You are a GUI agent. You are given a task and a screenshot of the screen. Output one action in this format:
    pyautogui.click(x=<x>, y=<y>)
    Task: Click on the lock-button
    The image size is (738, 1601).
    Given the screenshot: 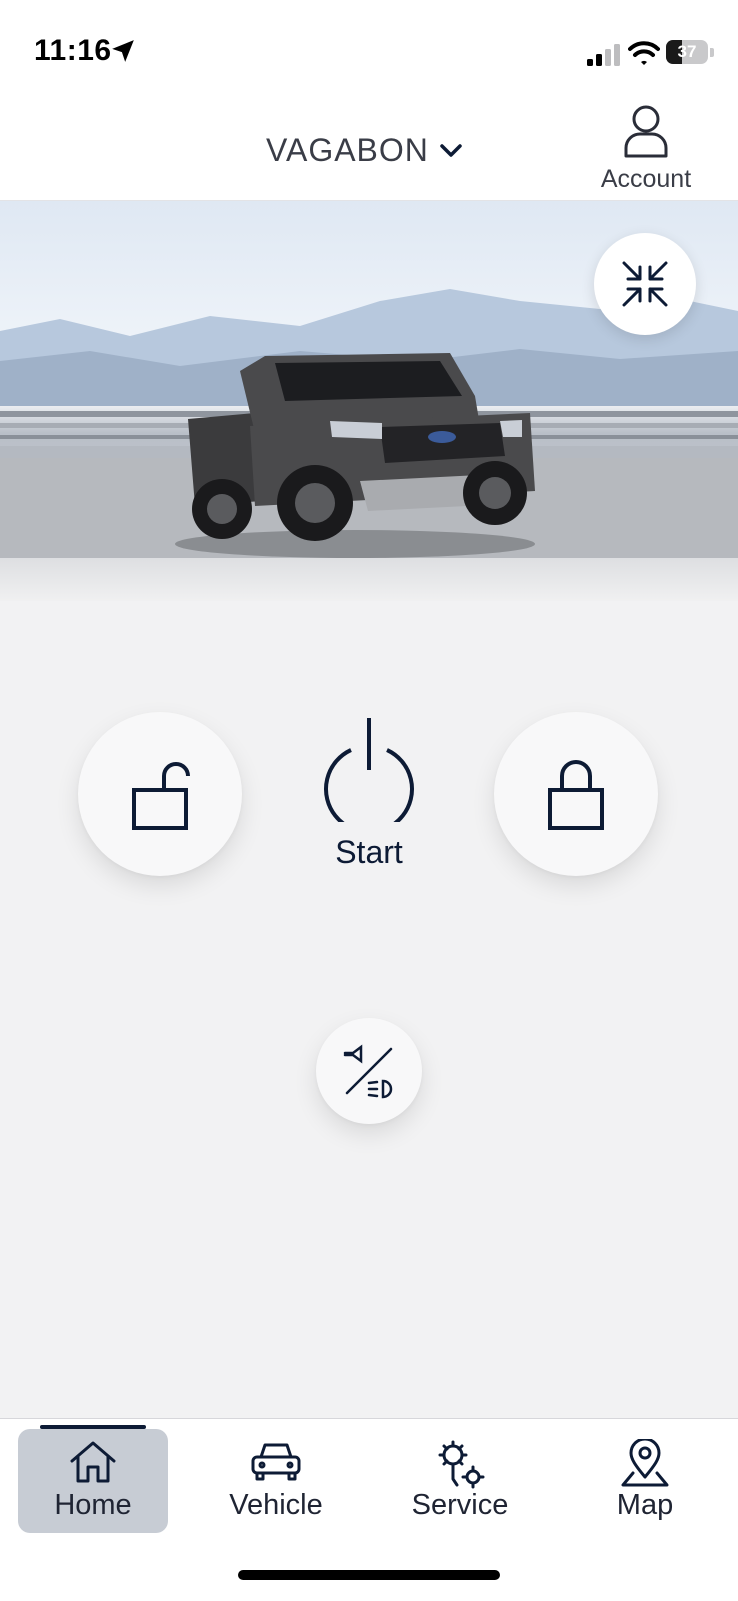 What is the action you would take?
    pyautogui.click(x=576, y=794)
    